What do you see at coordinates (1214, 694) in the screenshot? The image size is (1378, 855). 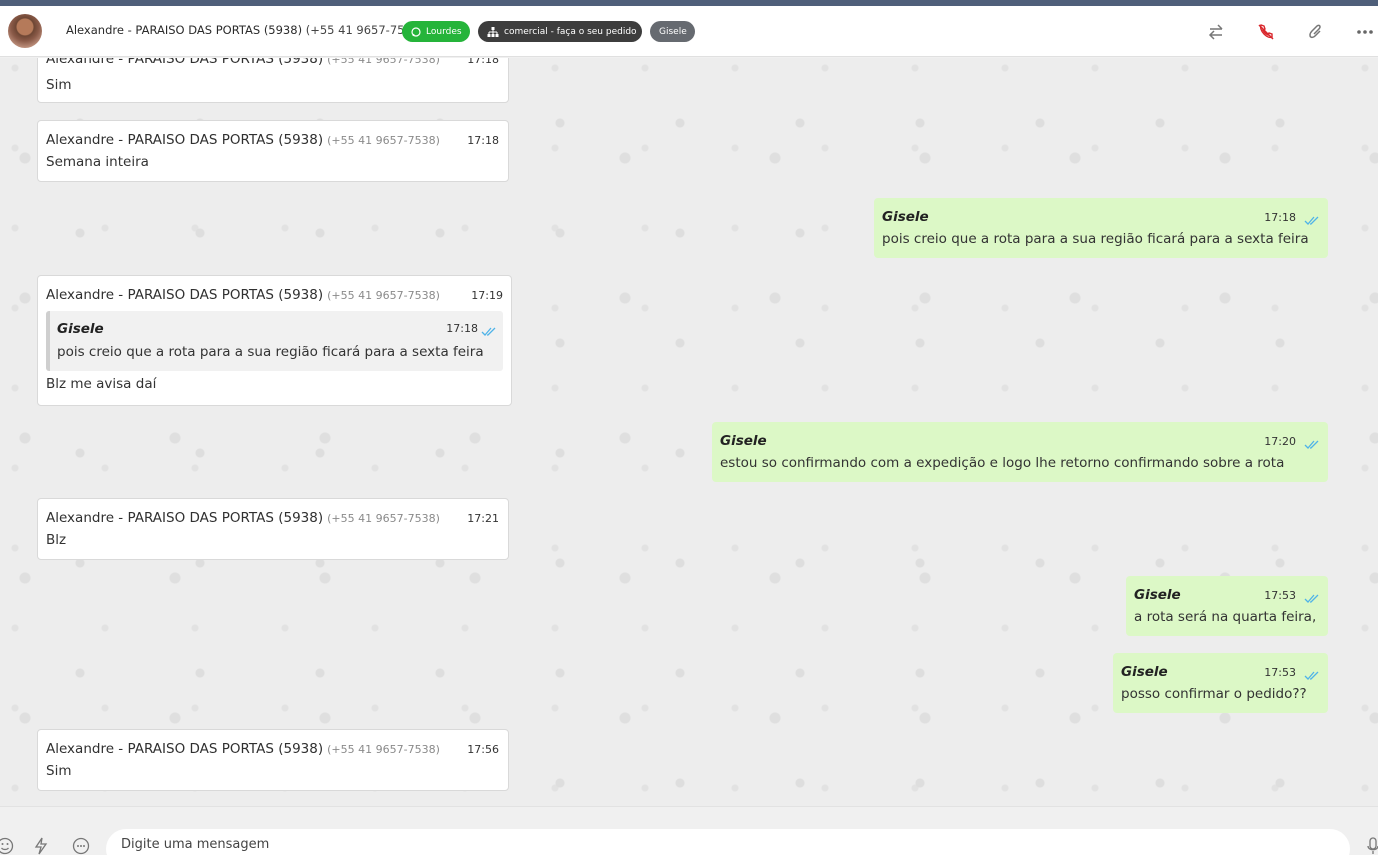 I see `message-text: posso confirmar o pedido??` at bounding box center [1214, 694].